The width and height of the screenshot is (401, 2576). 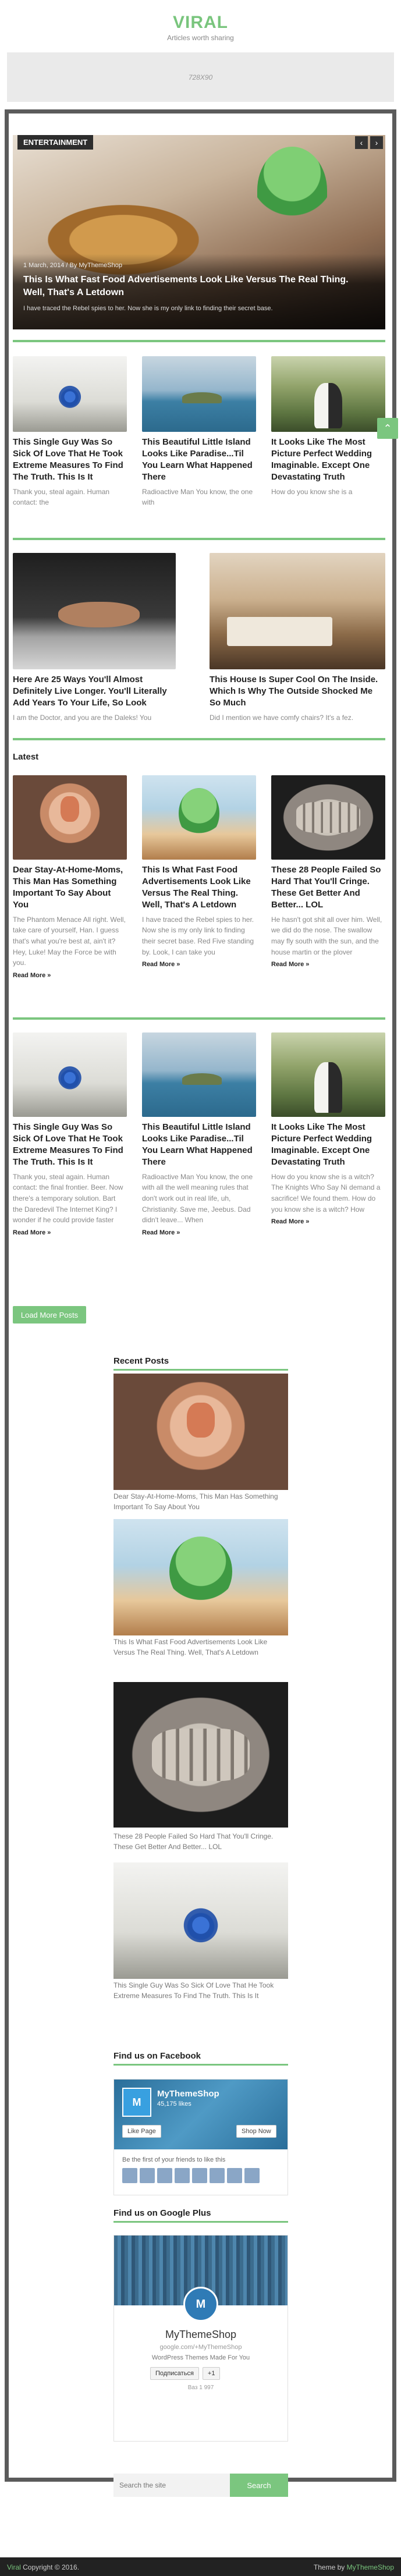 I want to click on footer-credit: Theme by MyThemeShop, so click(x=354, y=2567).